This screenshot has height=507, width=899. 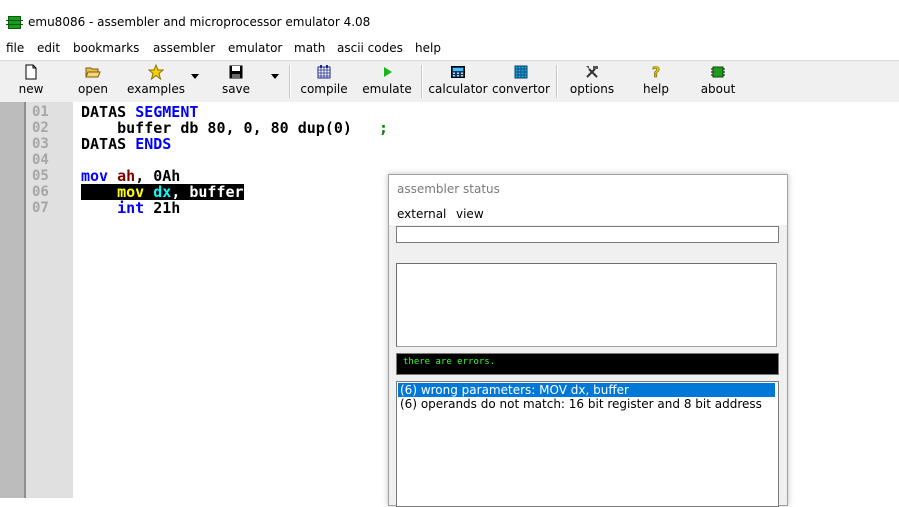 What do you see at coordinates (93, 89) in the screenshot?
I see `open-label: open` at bounding box center [93, 89].